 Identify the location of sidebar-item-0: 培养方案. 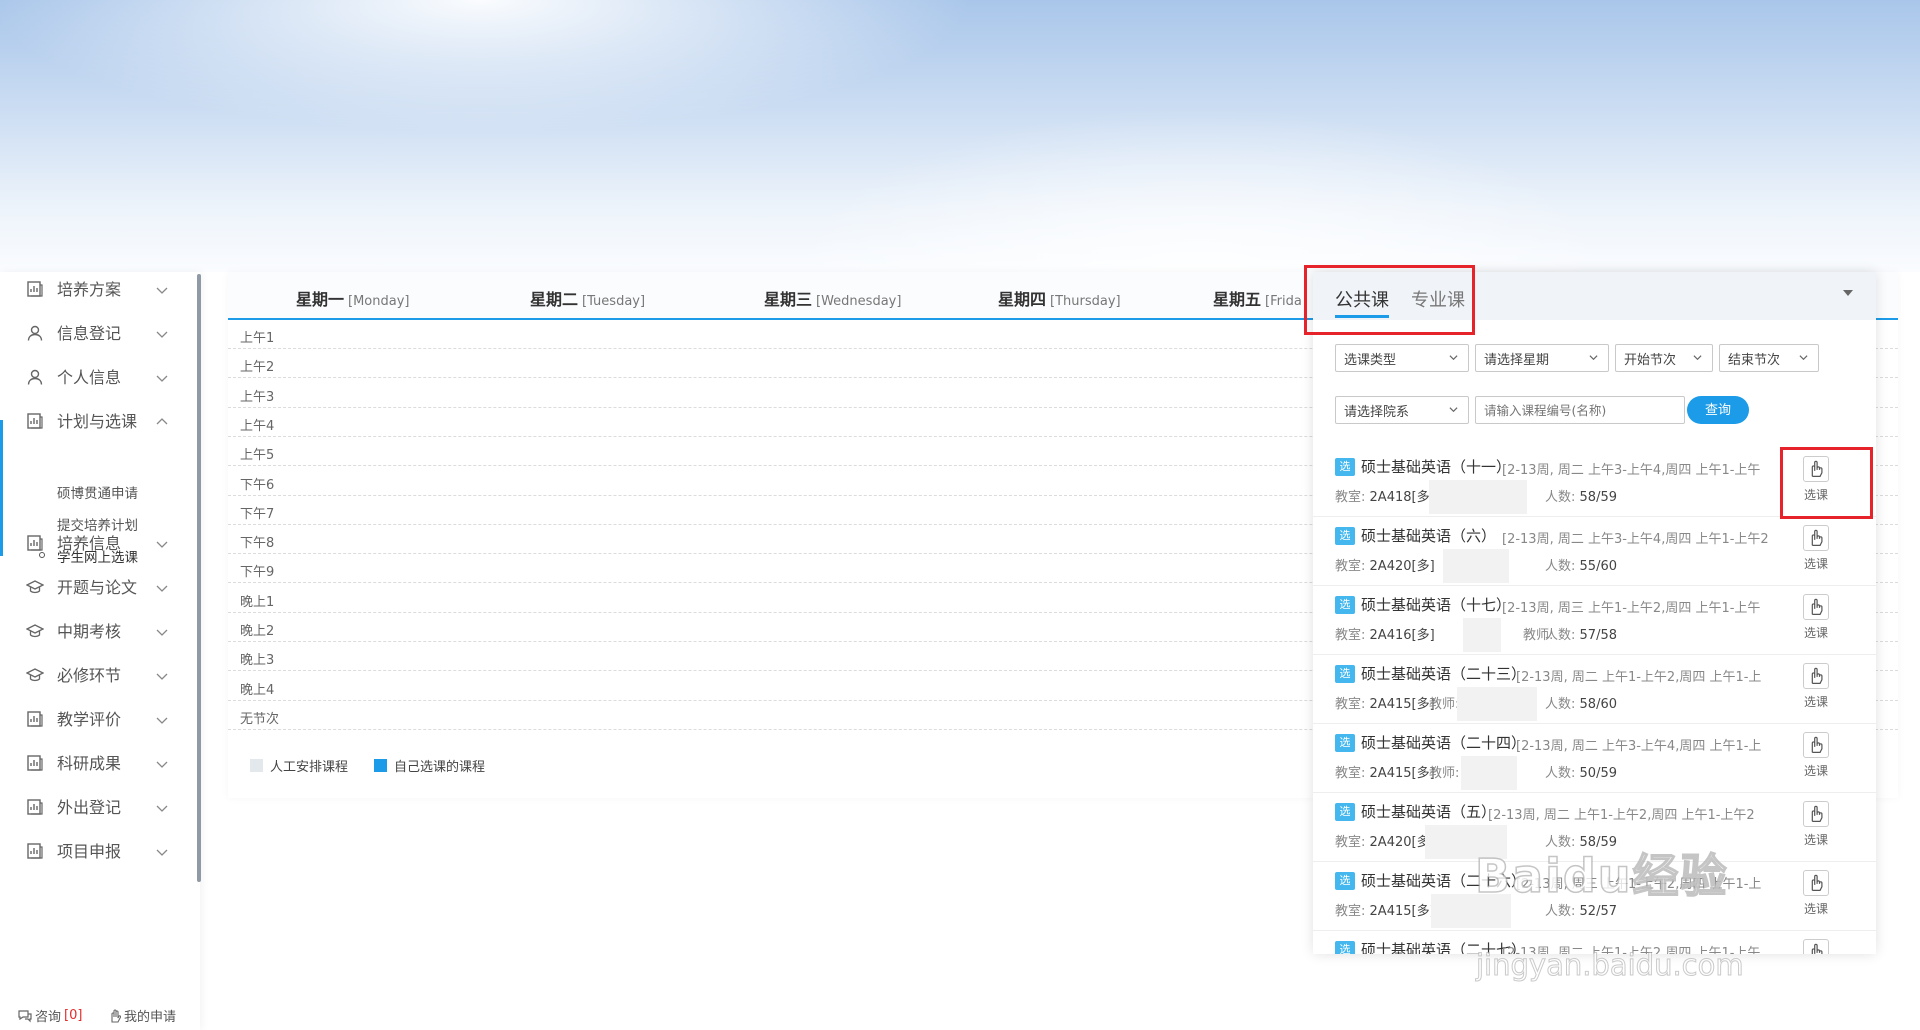
(98, 288).